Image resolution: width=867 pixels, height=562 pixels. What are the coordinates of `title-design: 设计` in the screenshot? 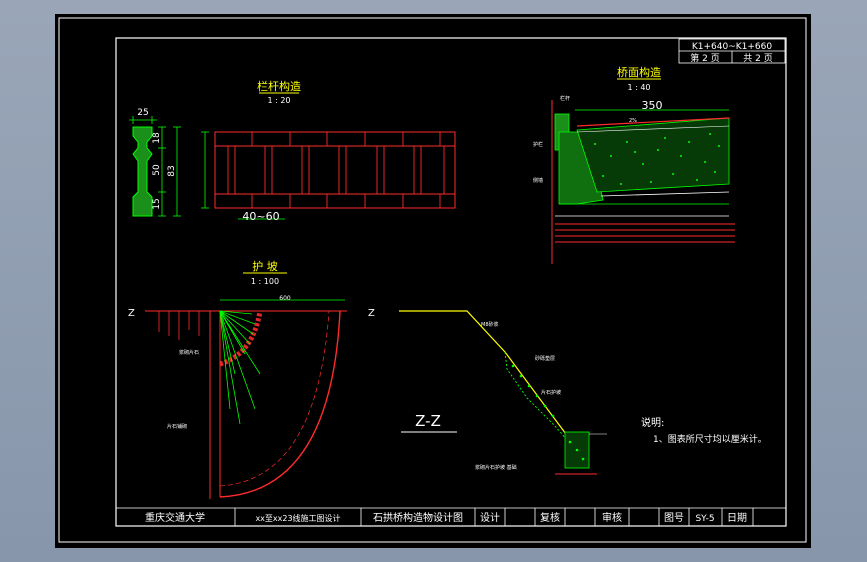 It's located at (490, 517).